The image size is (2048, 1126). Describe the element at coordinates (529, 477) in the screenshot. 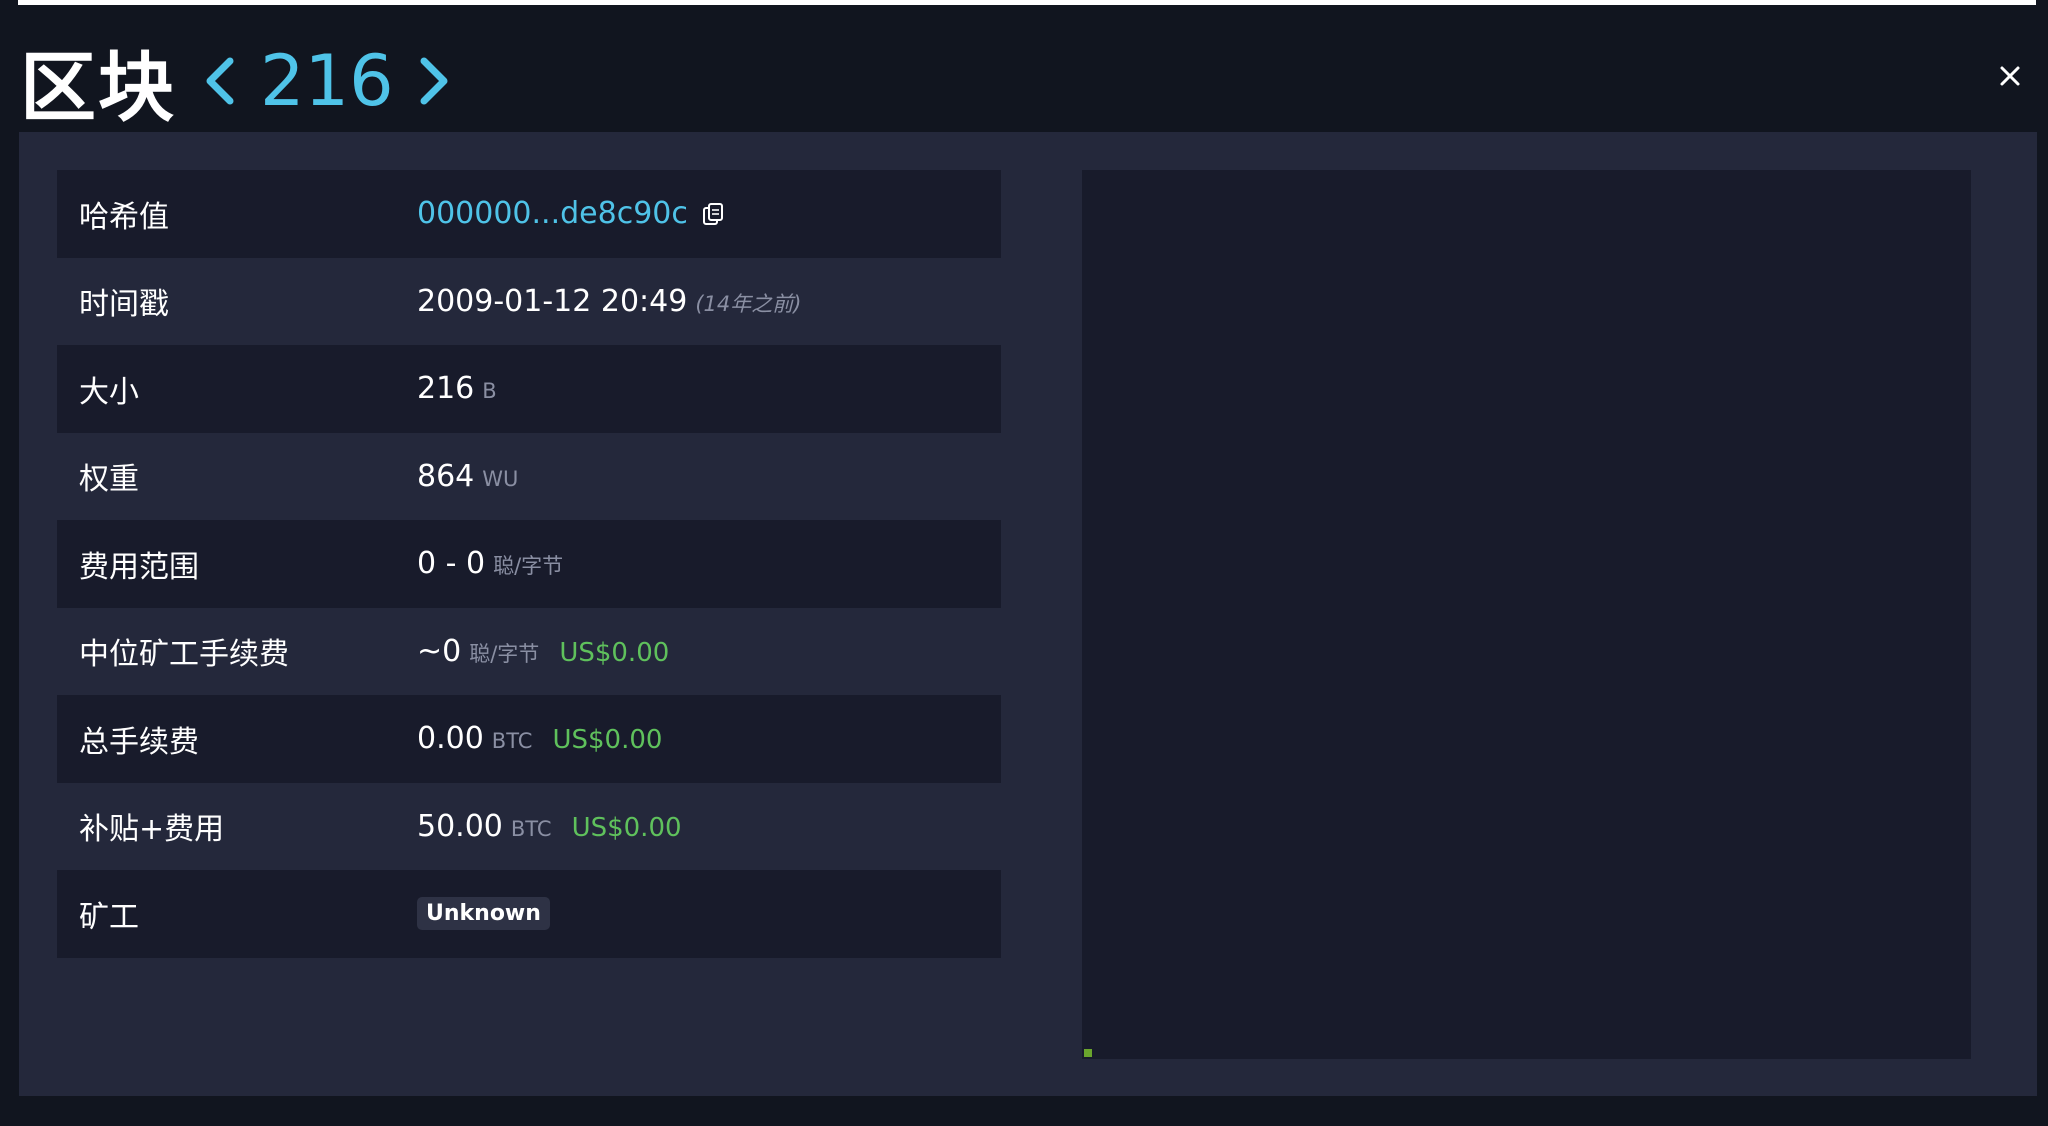

I see `row-weight: 权重 864 WU` at that location.